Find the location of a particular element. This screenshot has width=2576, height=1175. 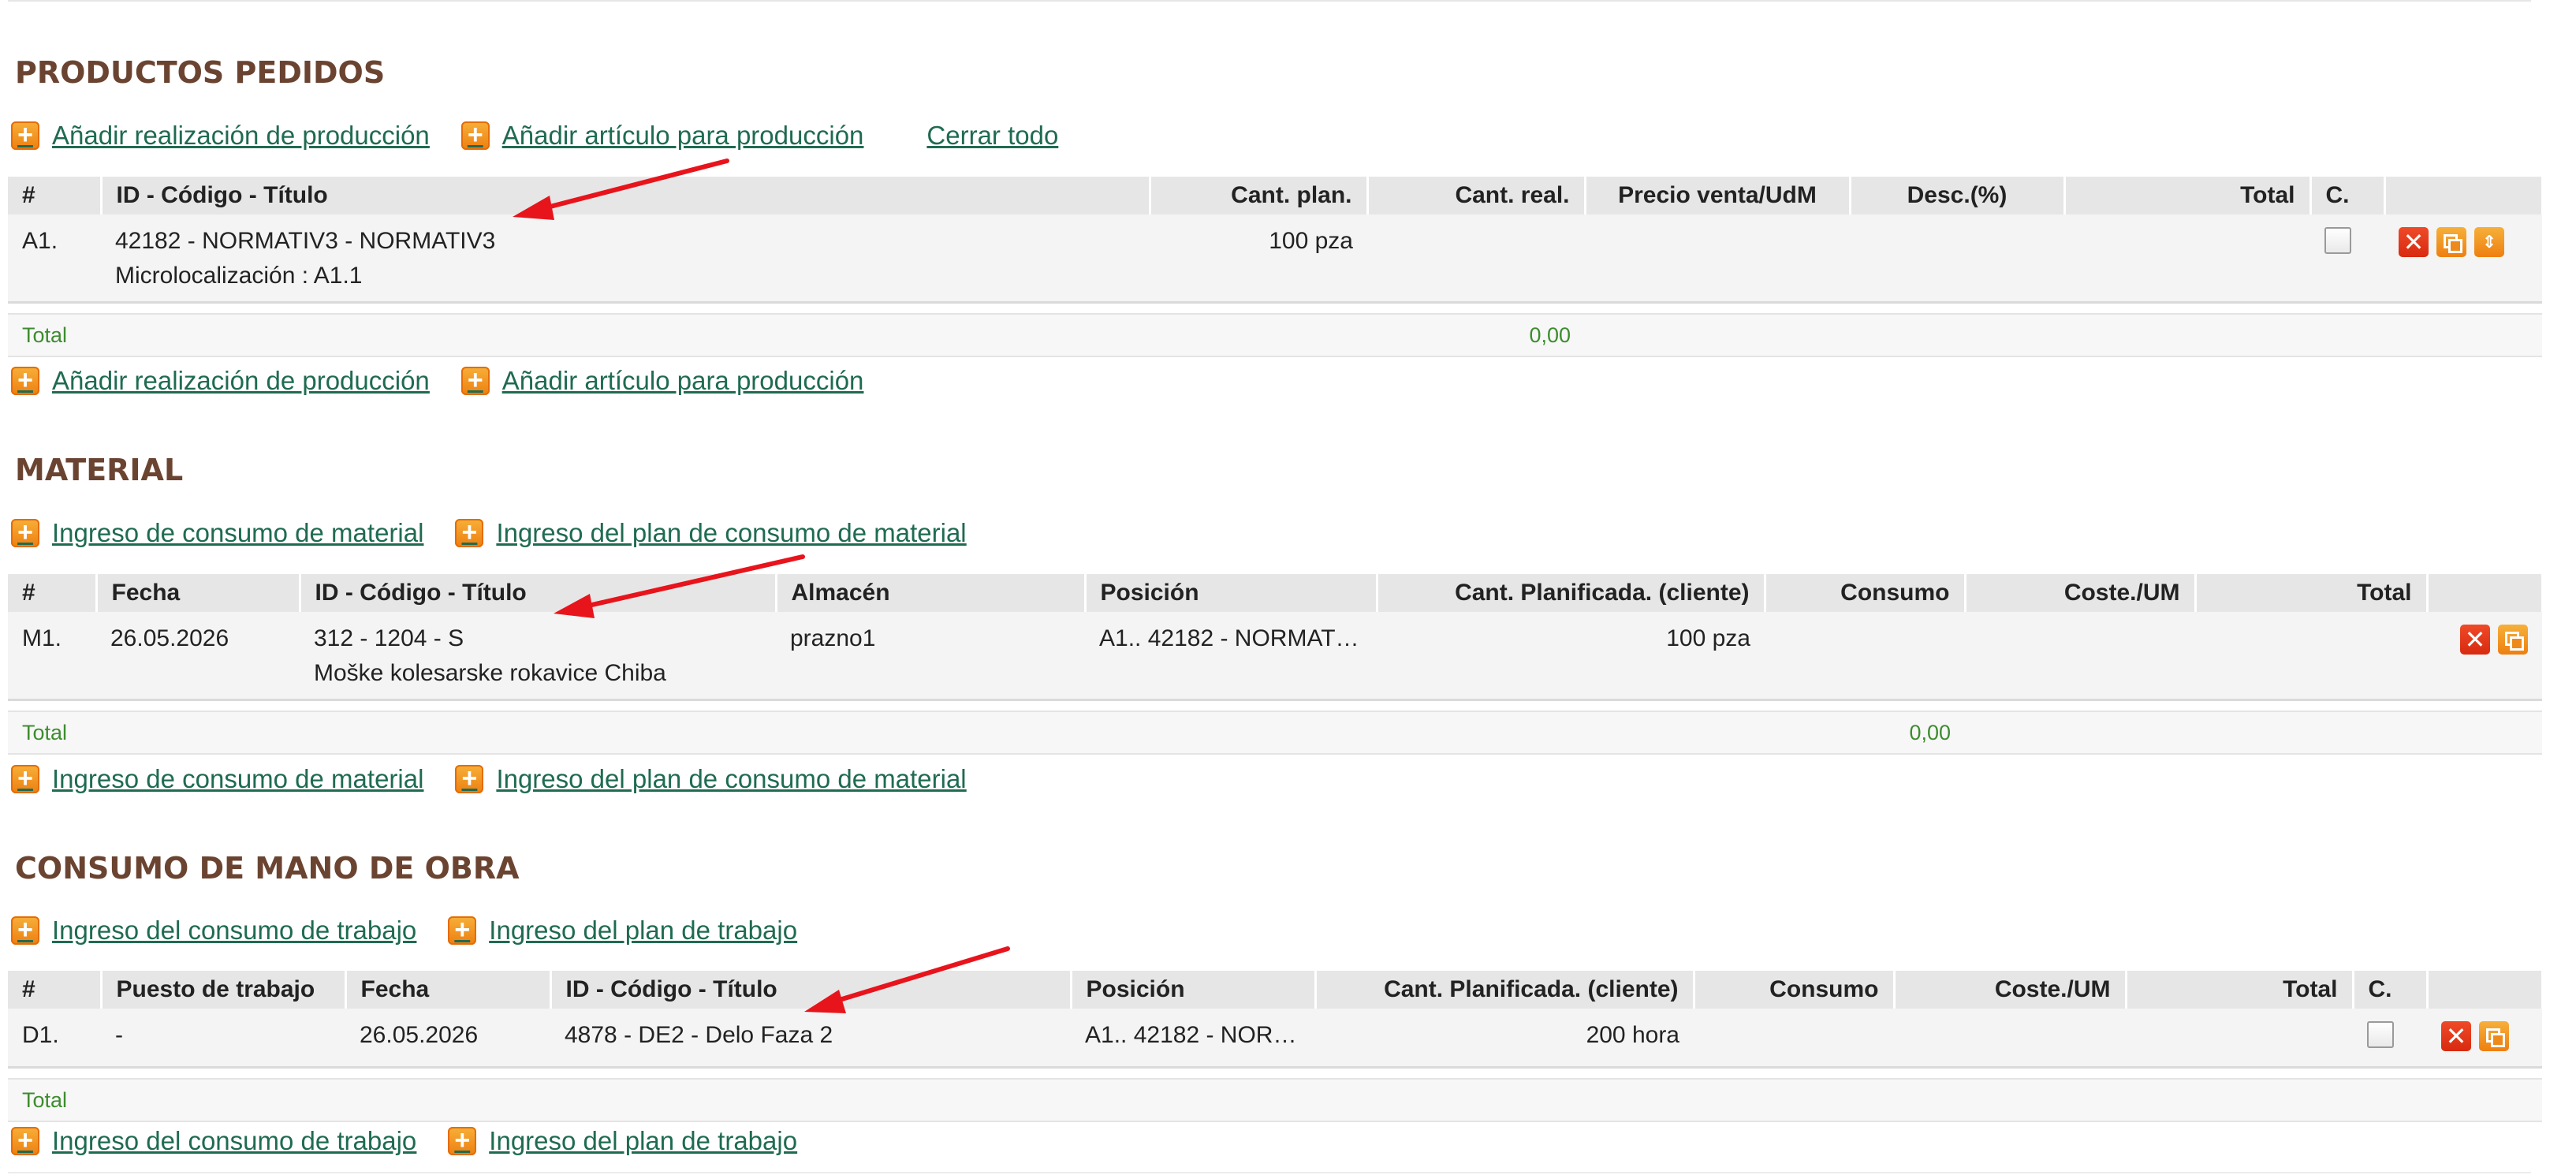

total-row: Total is located at coordinates (1275, 1100).